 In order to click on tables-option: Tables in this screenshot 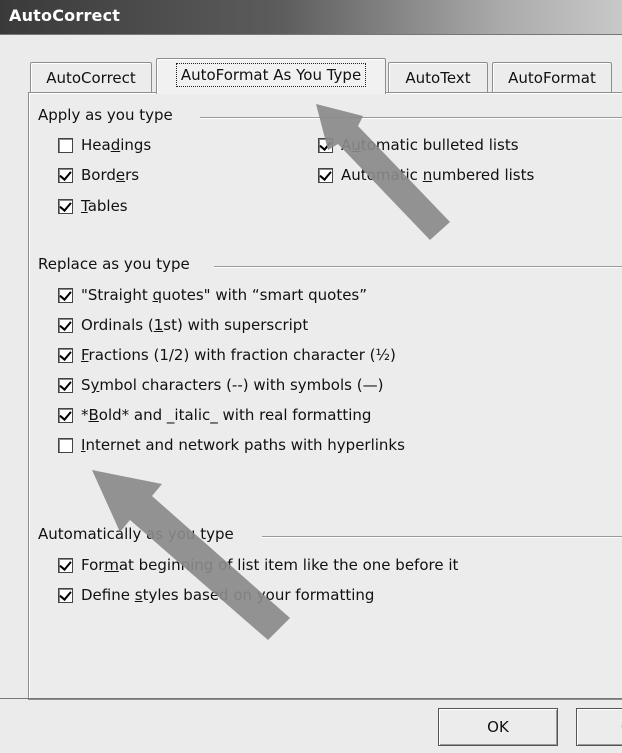, I will do `click(93, 206)`.